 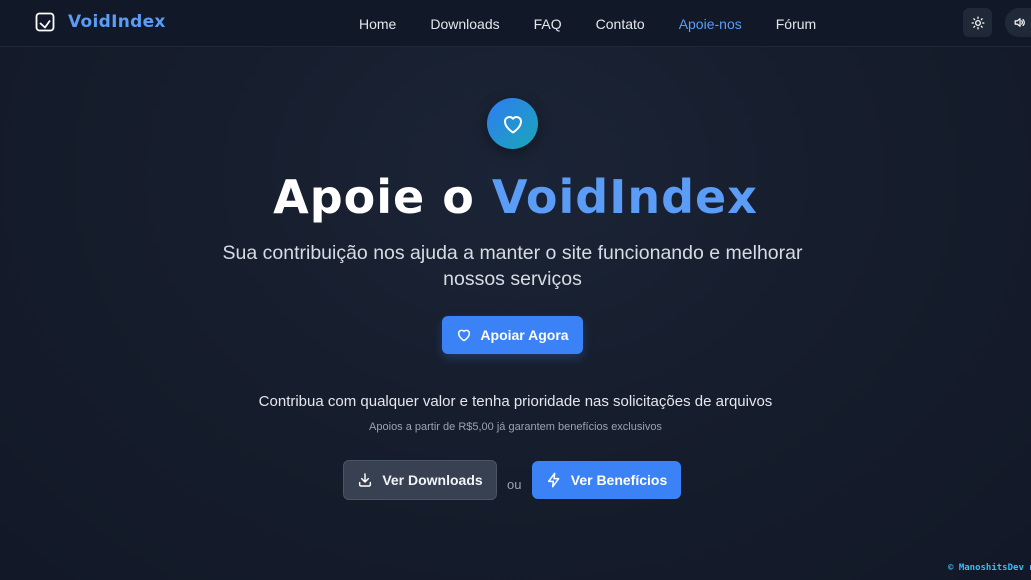 I want to click on hero-badge, so click(x=512, y=123).